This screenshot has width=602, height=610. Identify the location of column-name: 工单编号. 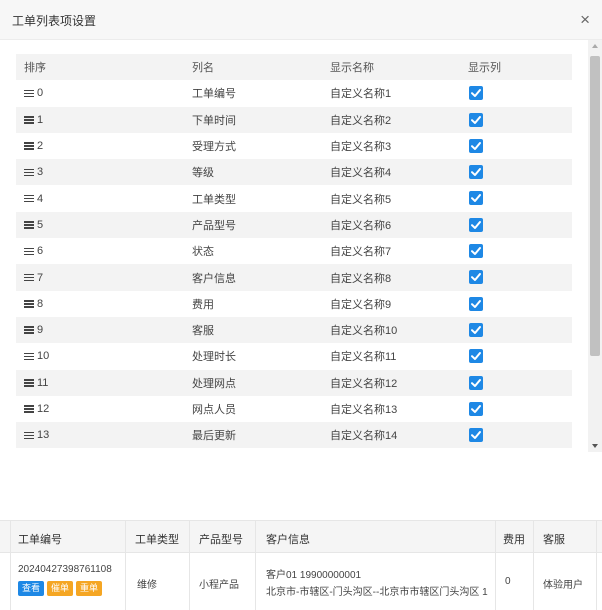
(214, 94).